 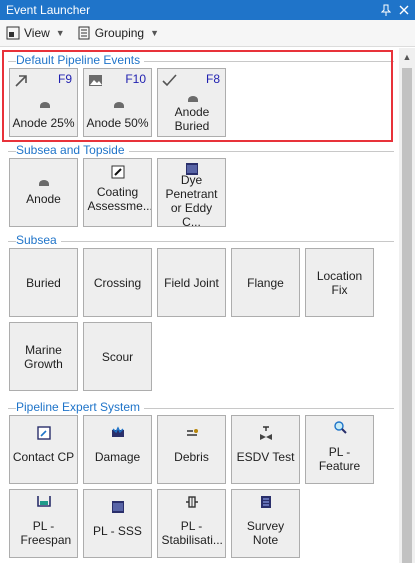 I want to click on damage-button: Damage, so click(x=117, y=449).